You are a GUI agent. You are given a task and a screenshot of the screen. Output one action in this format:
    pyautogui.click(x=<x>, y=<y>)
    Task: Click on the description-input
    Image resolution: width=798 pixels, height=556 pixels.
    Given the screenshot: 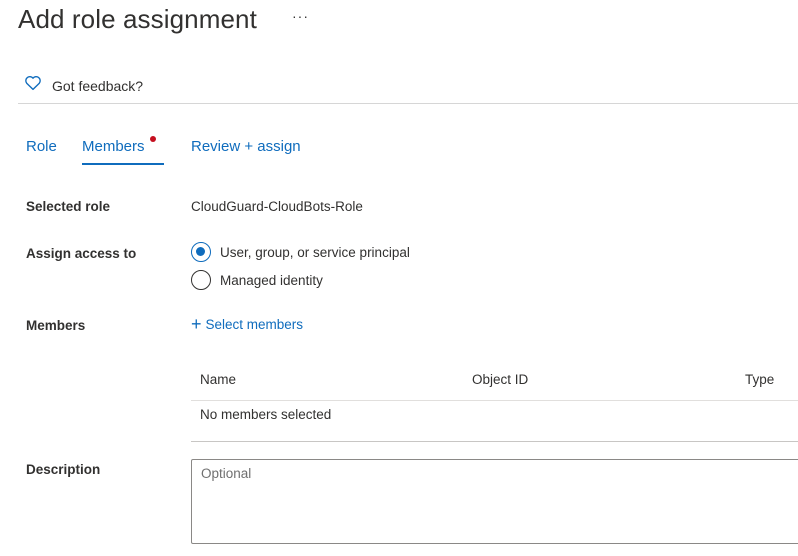 What is the action you would take?
    pyautogui.click(x=495, y=501)
    